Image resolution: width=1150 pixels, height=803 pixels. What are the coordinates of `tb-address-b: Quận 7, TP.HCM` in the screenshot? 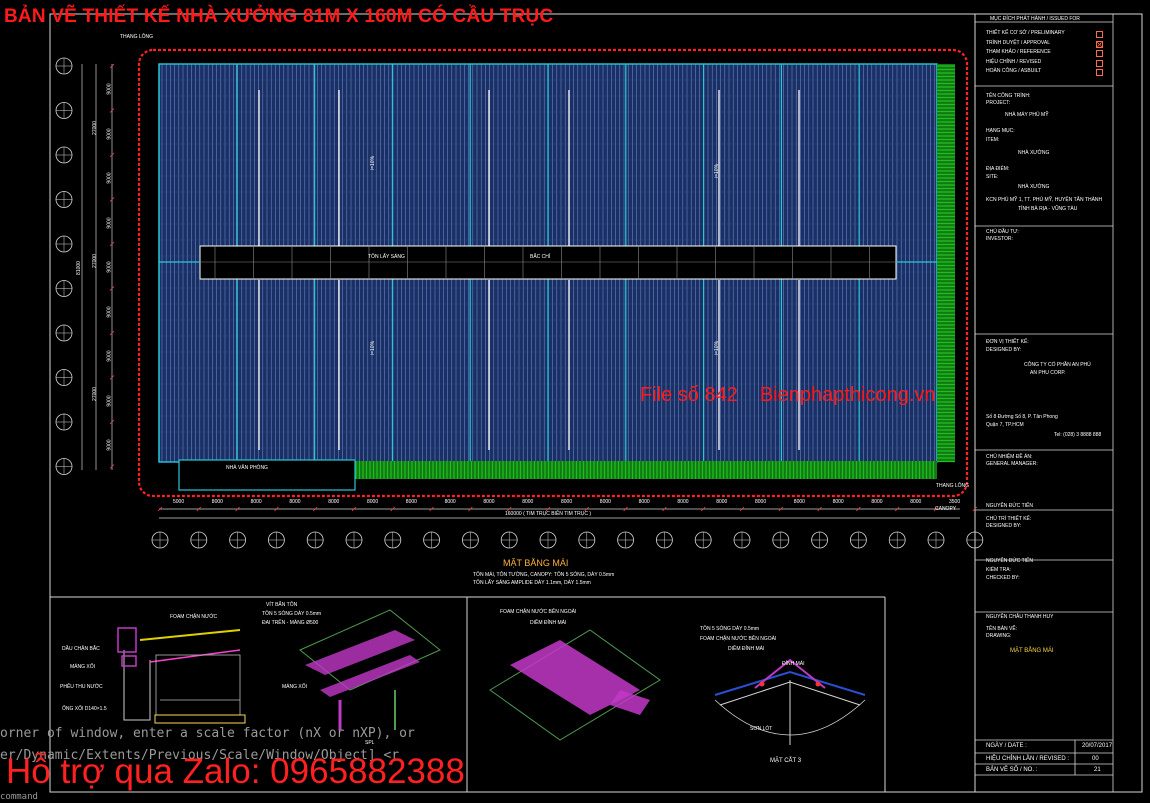 It's located at (1005, 425).